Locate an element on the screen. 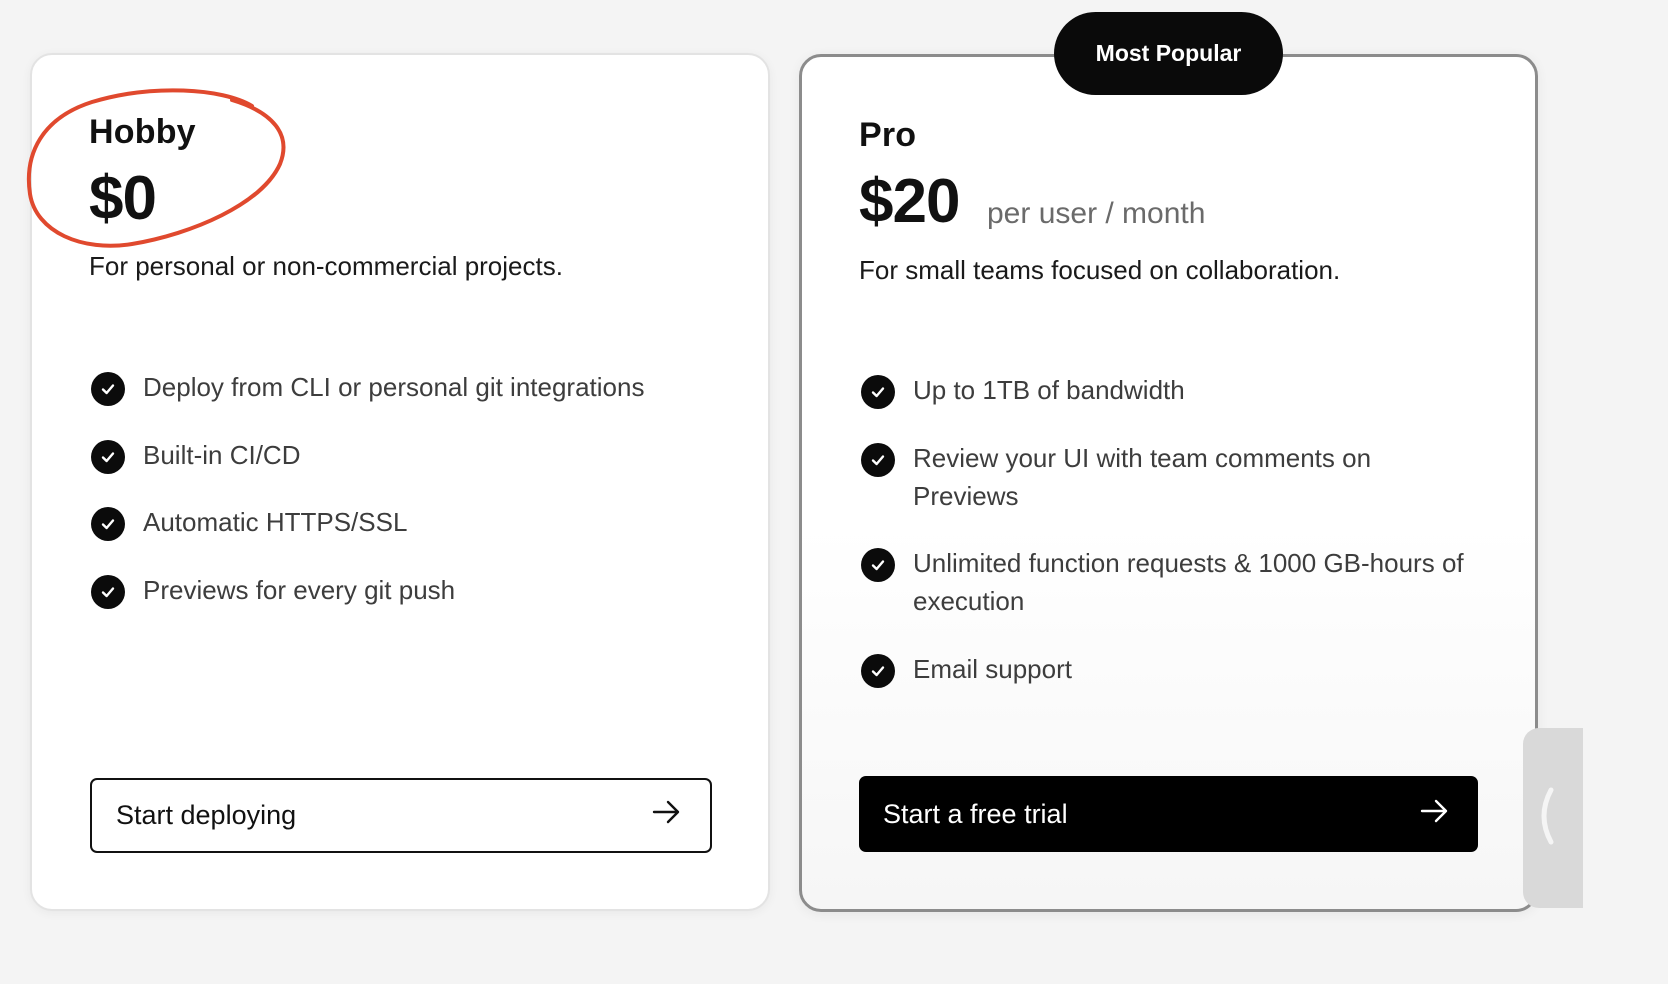 Image resolution: width=1668 pixels, height=984 pixels. feature-item: Email support is located at coordinates (1171, 670).